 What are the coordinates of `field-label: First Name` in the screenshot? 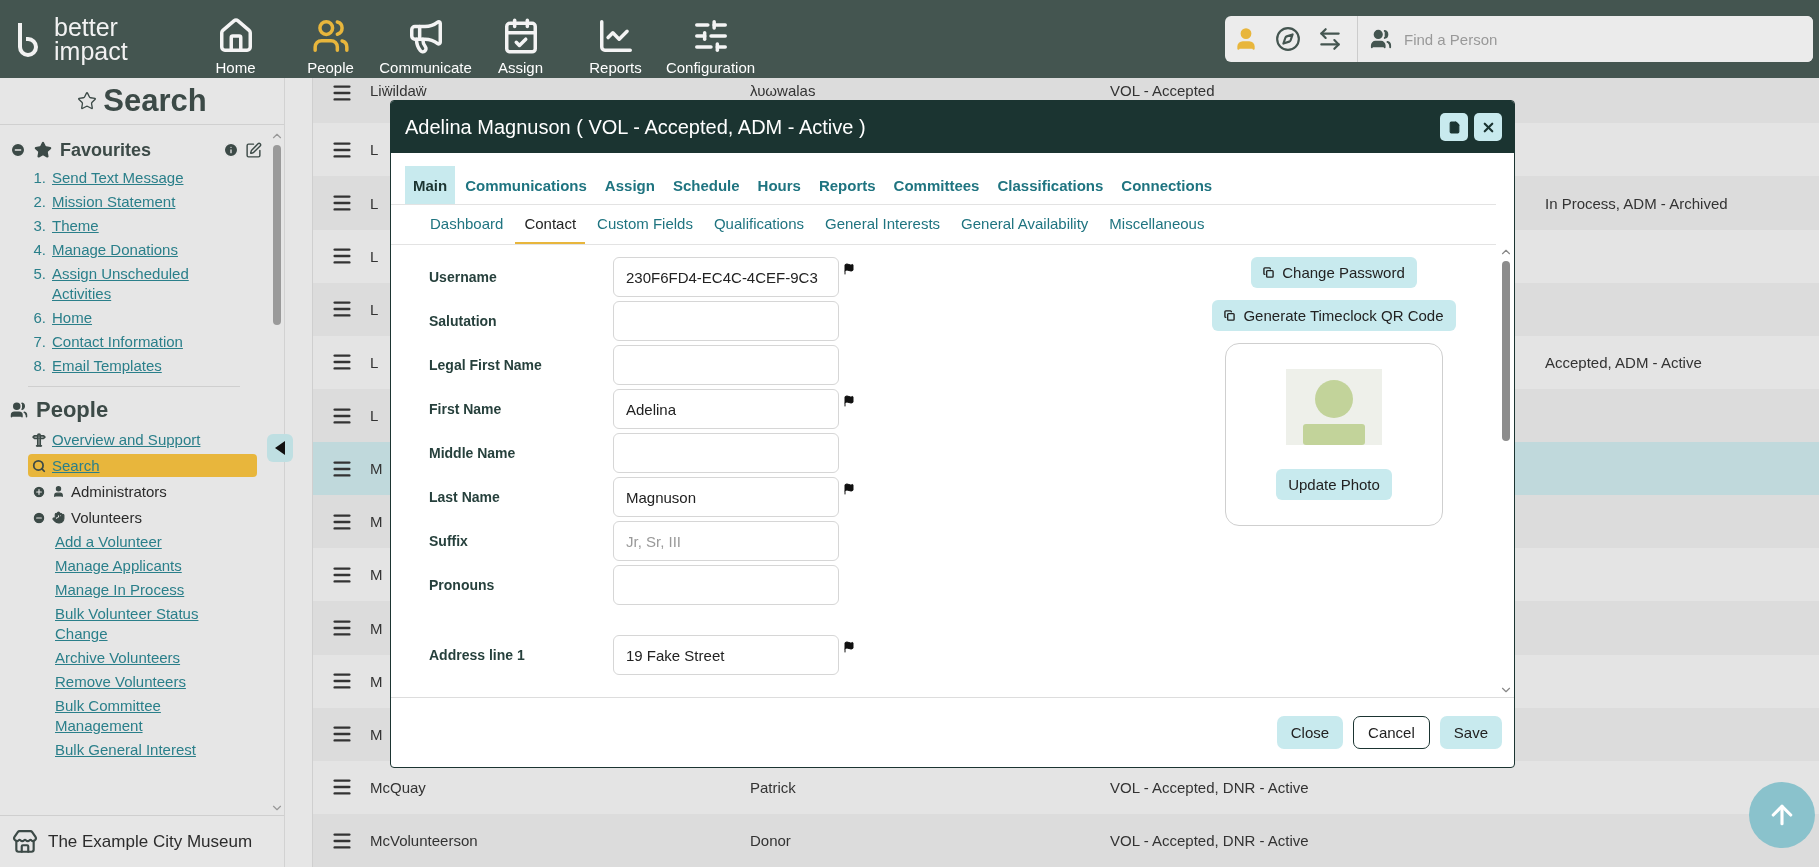 It's located at (466, 409).